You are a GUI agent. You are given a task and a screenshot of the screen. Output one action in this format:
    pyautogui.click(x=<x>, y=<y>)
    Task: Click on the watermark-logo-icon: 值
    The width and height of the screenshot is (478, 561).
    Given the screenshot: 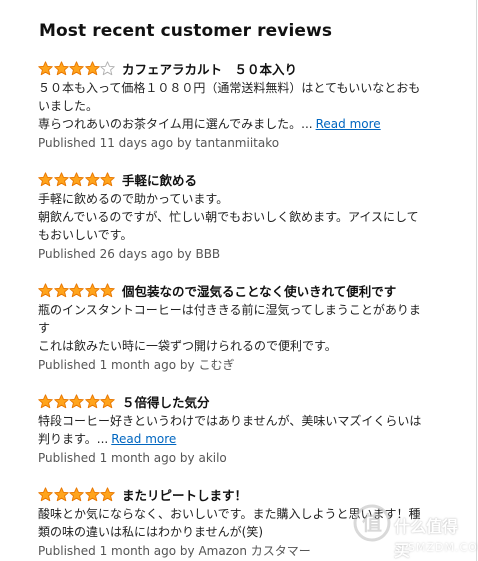 What is the action you would take?
    pyautogui.click(x=372, y=523)
    